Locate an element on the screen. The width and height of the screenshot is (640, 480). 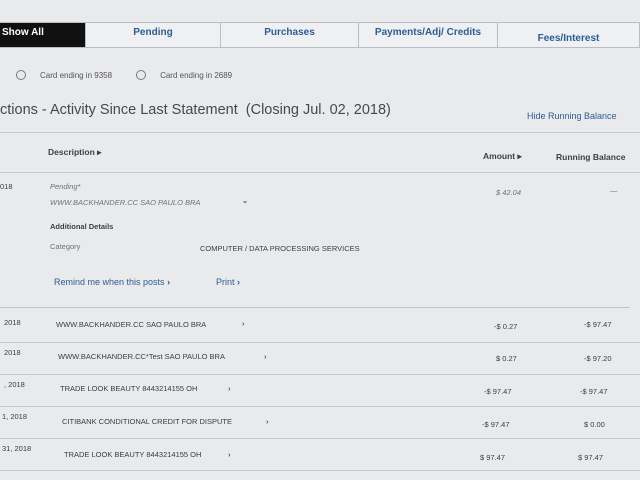
tab-payments-adj-credits: Payments/Adj/ Credits is located at coordinates (428, 35).